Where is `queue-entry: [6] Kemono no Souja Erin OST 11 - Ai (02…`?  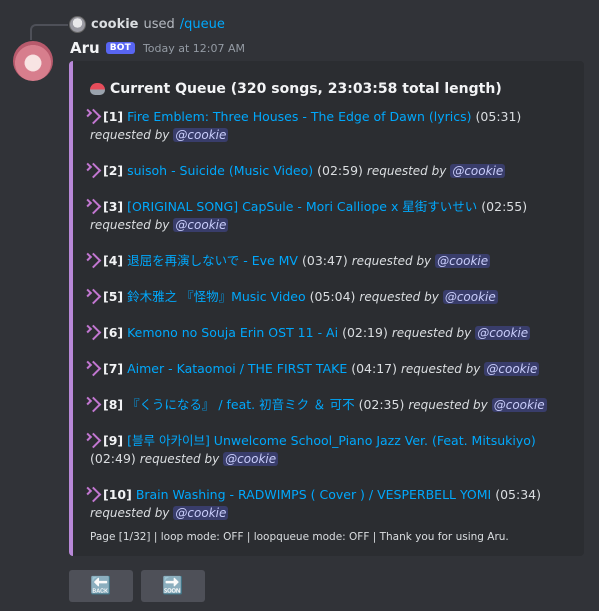
queue-entry: [6] Kemono no Souja Erin OST 11 - Ai (02… is located at coordinates (330, 333).